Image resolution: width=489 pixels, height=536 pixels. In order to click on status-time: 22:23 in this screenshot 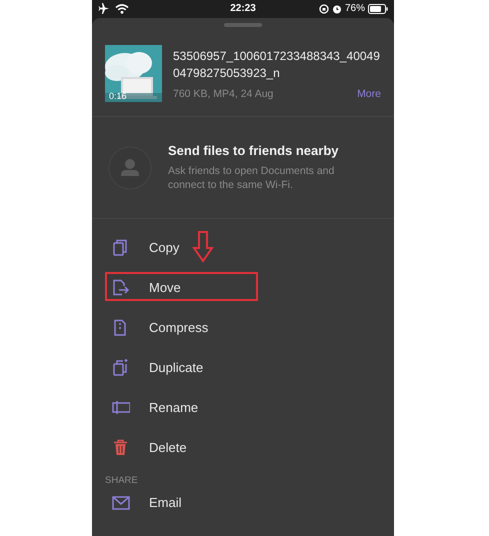, I will do `click(243, 8)`.